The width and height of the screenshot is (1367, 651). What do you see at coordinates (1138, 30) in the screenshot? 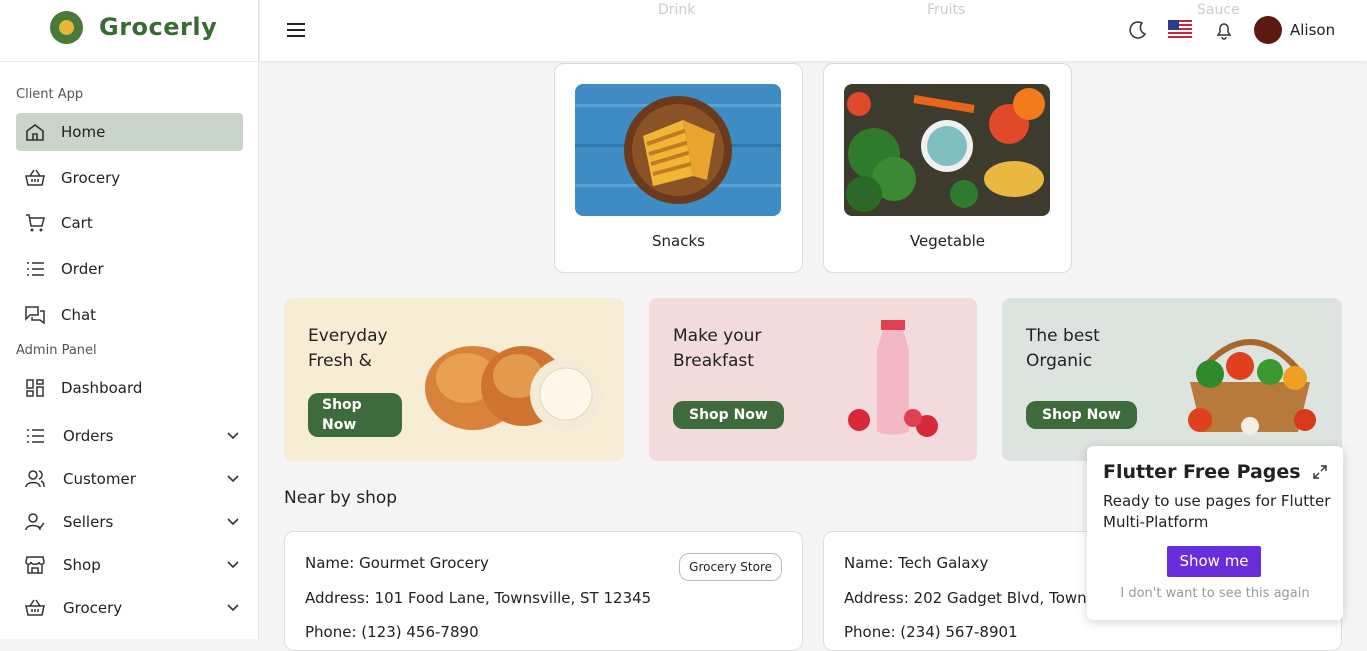
I see `moon-icon` at bounding box center [1138, 30].